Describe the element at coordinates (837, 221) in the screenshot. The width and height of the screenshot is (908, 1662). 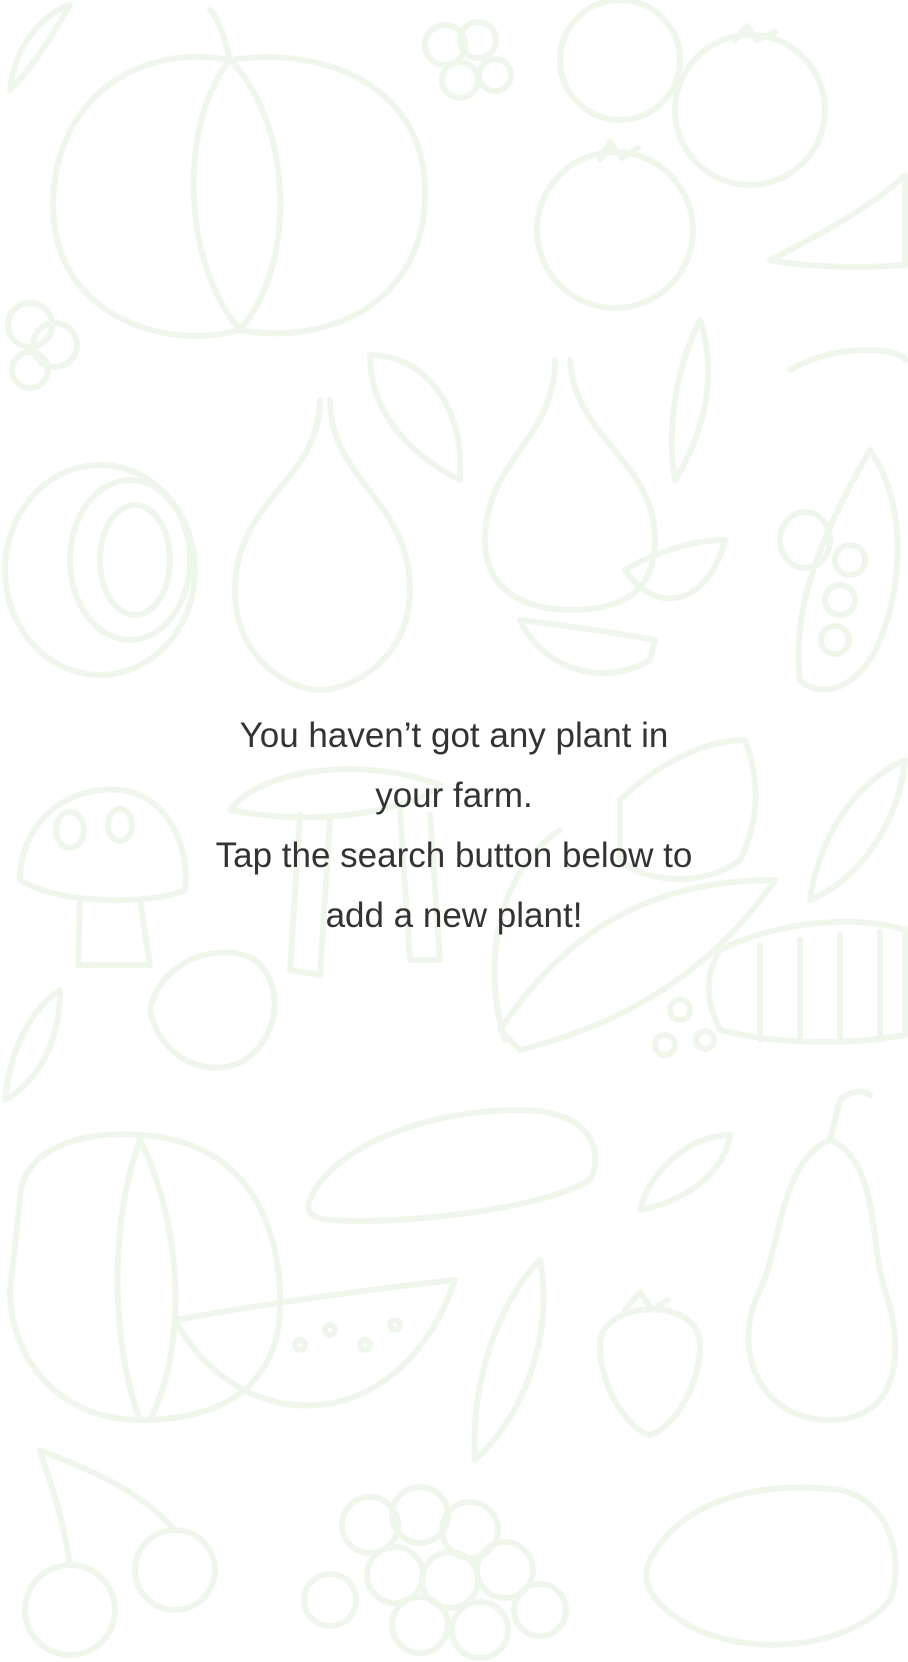
I see `carrot-icon` at that location.